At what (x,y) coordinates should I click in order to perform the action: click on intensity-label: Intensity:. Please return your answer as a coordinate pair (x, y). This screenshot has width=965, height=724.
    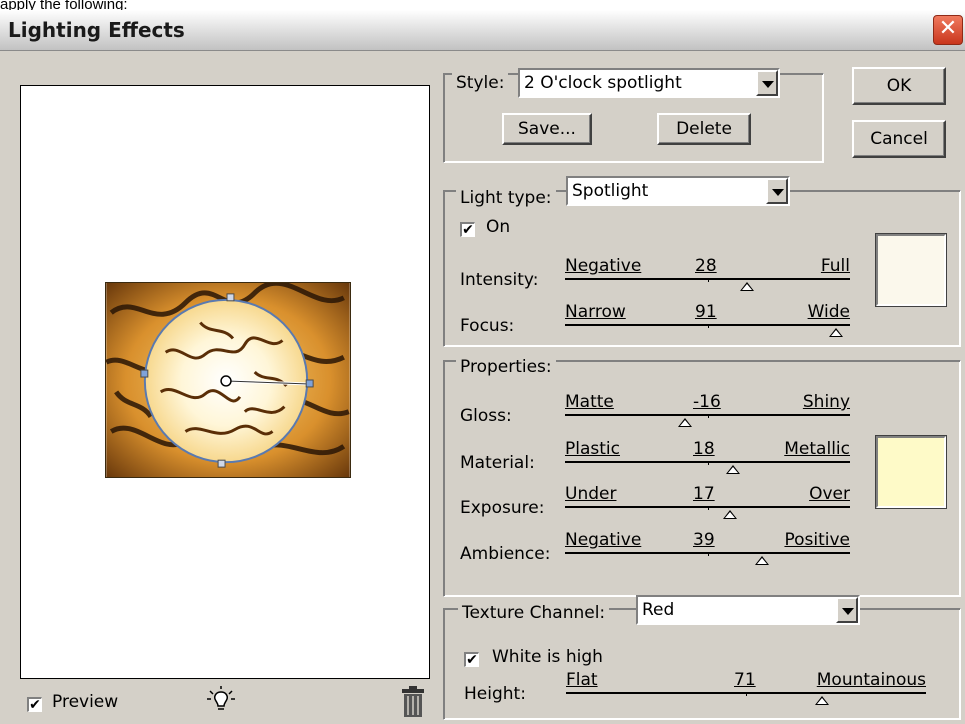
    Looking at the image, I should click on (499, 280).